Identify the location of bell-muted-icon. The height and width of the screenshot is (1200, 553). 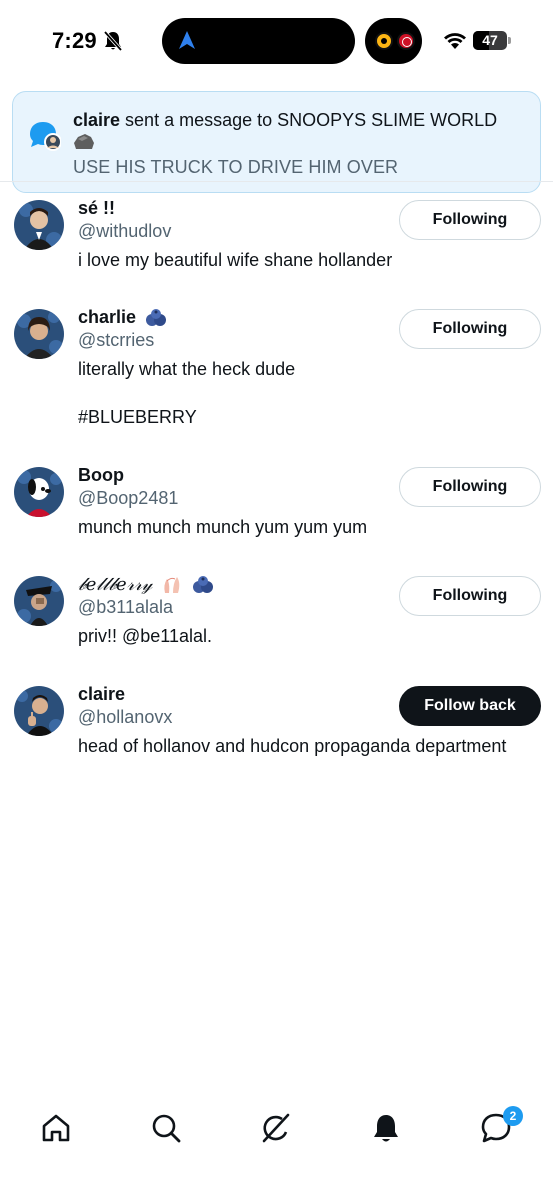
(113, 41).